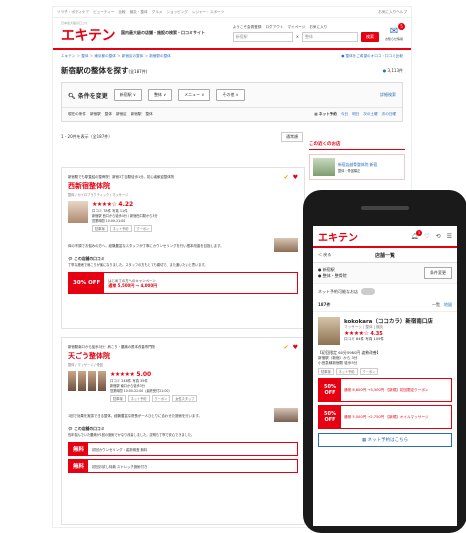  What do you see at coordinates (262, 36) in the screenshot?
I see `area-input: 新宿駅` at bounding box center [262, 36].